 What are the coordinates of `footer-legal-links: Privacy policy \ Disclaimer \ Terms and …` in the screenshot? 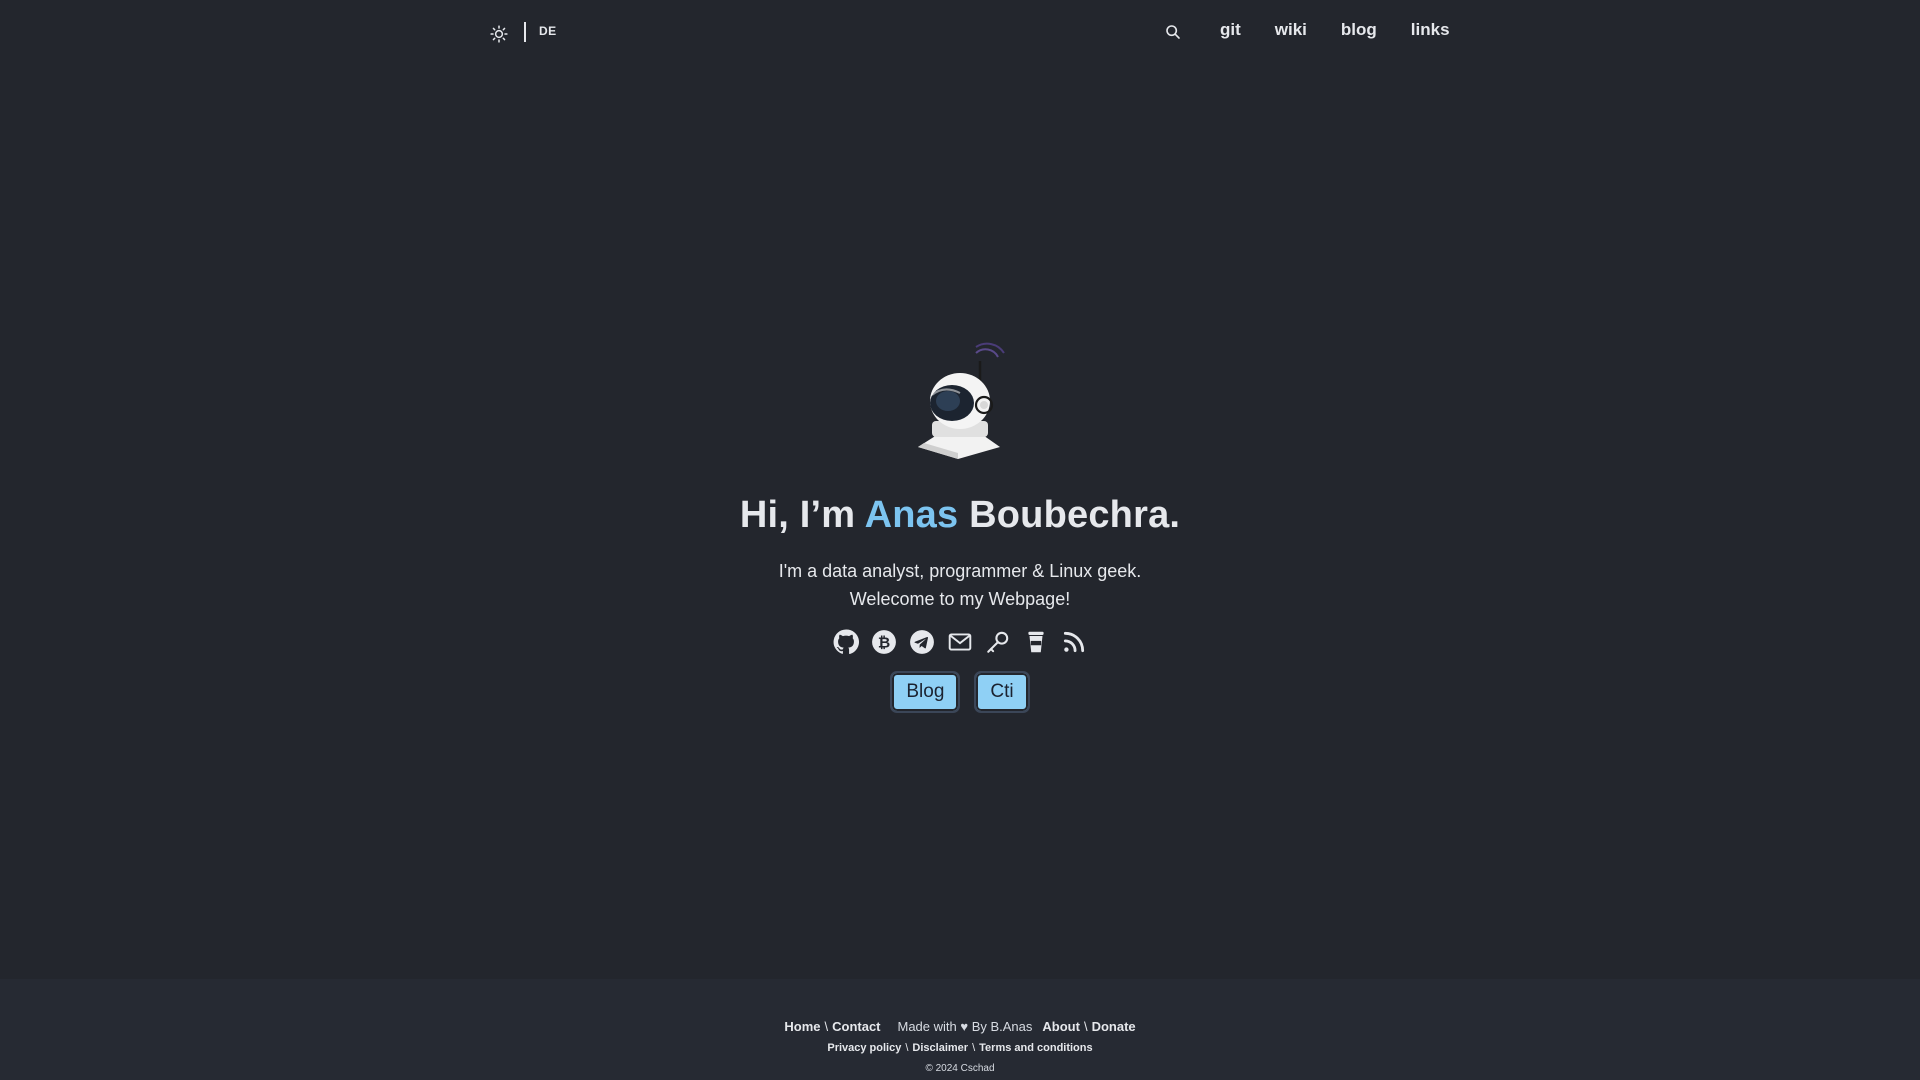 It's located at (959, 1048).